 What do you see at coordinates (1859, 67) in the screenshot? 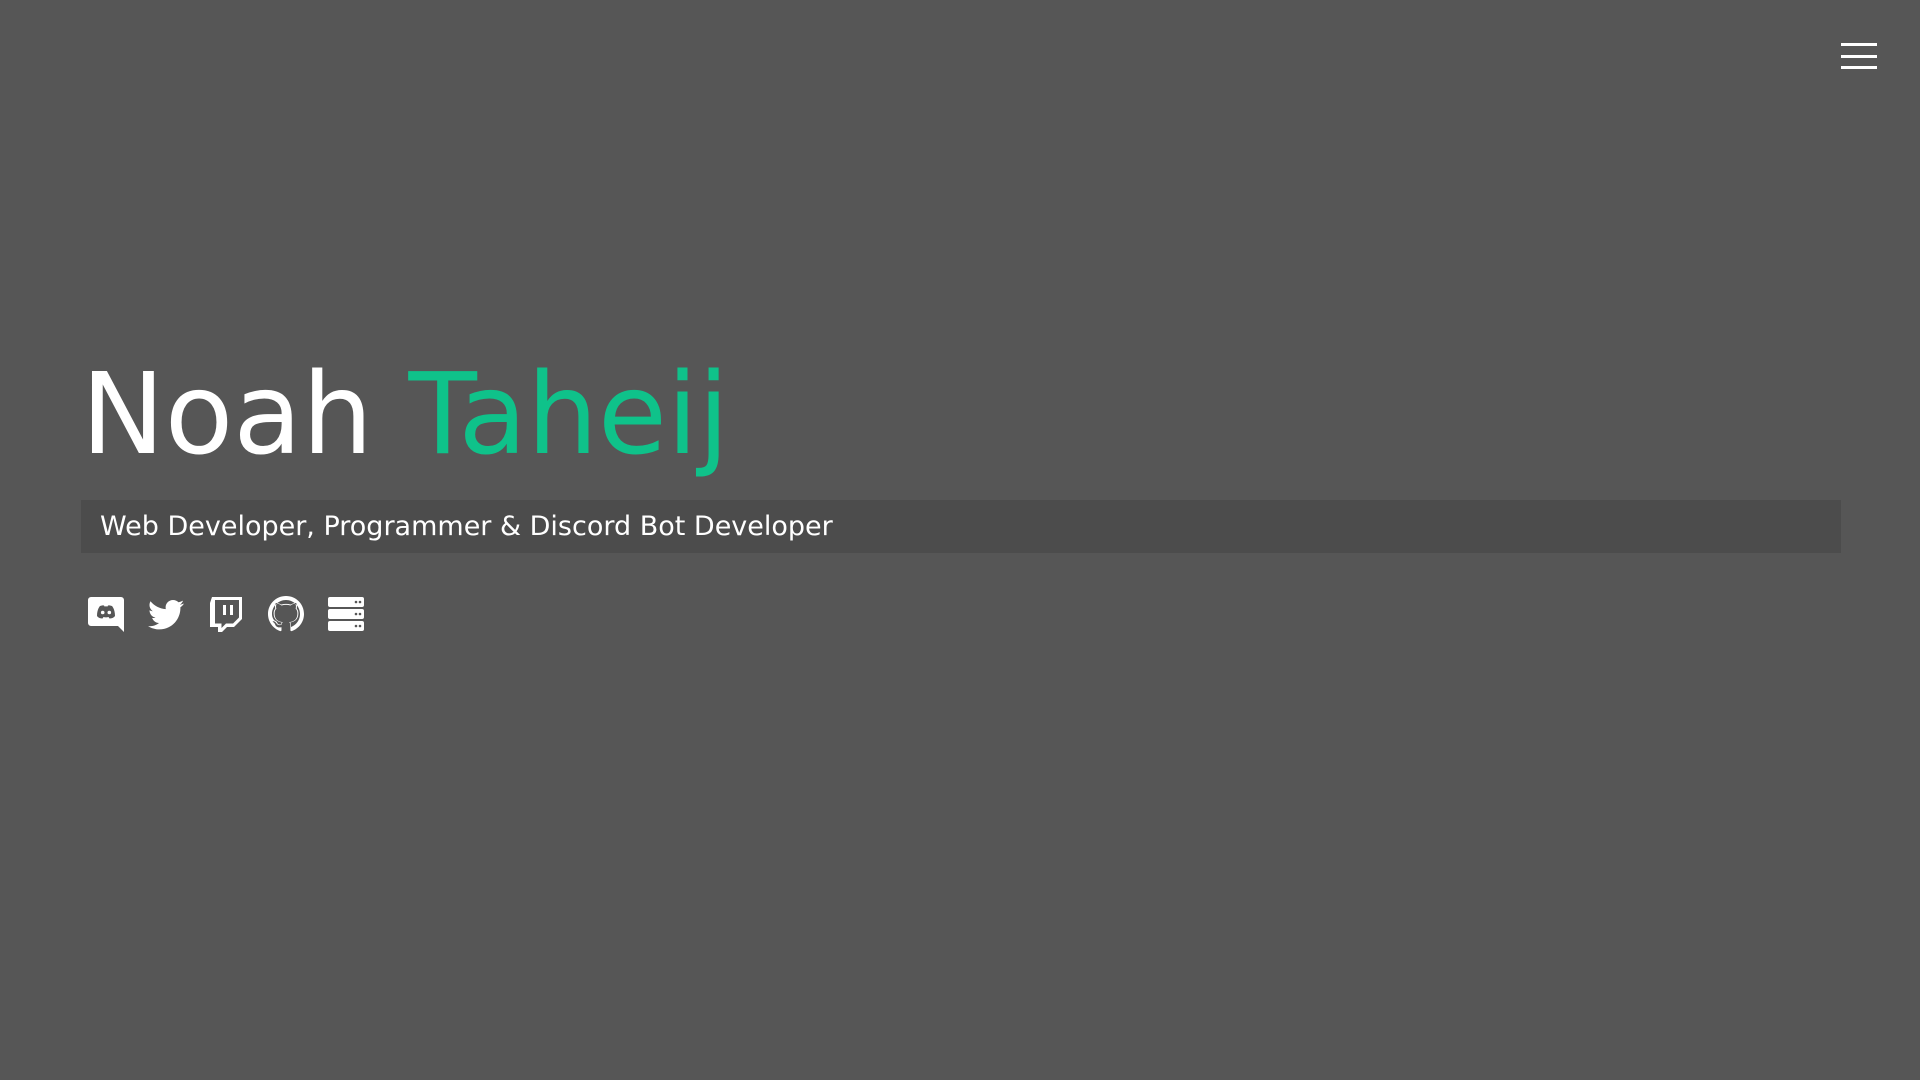
I see `hamburger-icon-bar-bottom` at bounding box center [1859, 67].